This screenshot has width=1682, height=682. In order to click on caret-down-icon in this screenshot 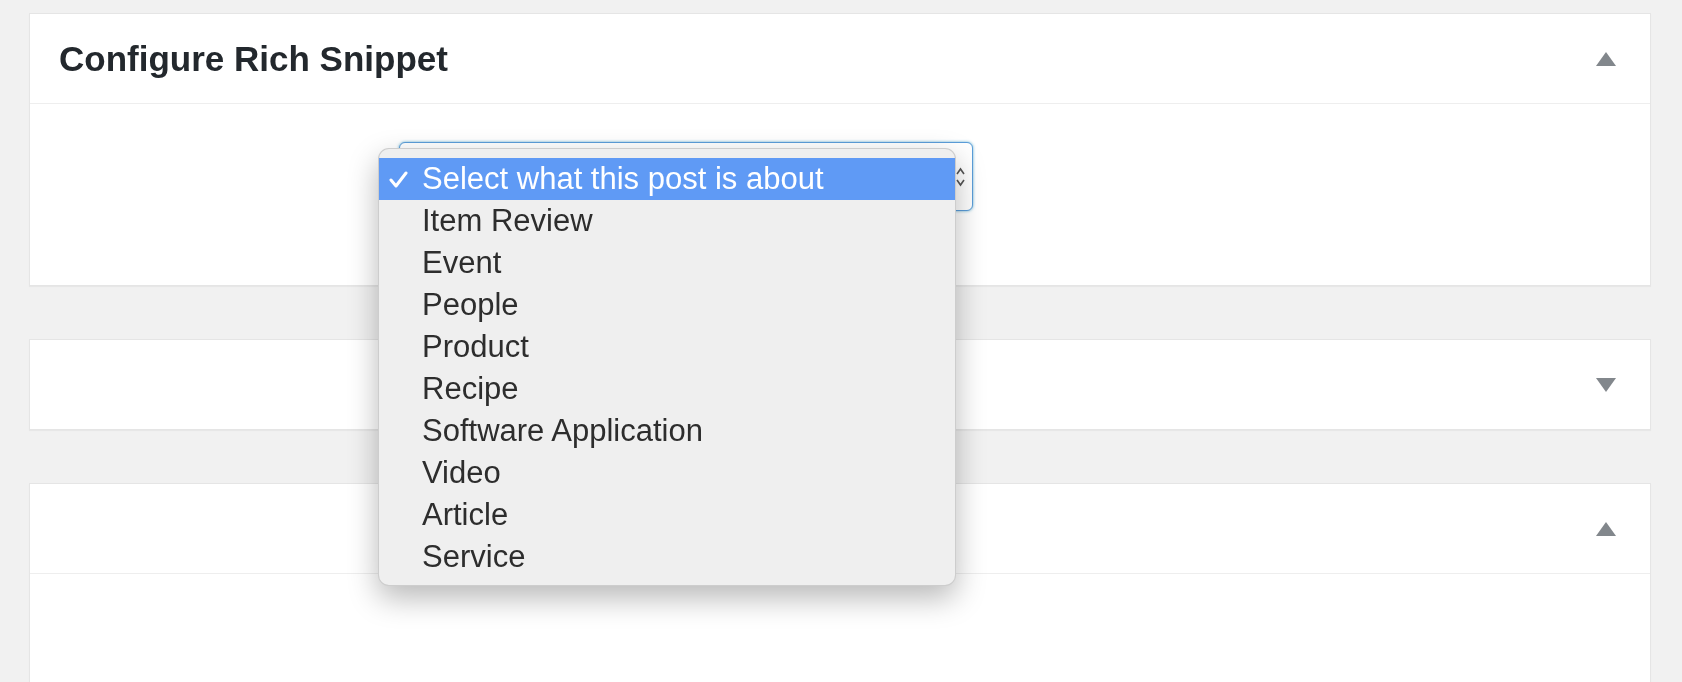, I will do `click(1606, 384)`.